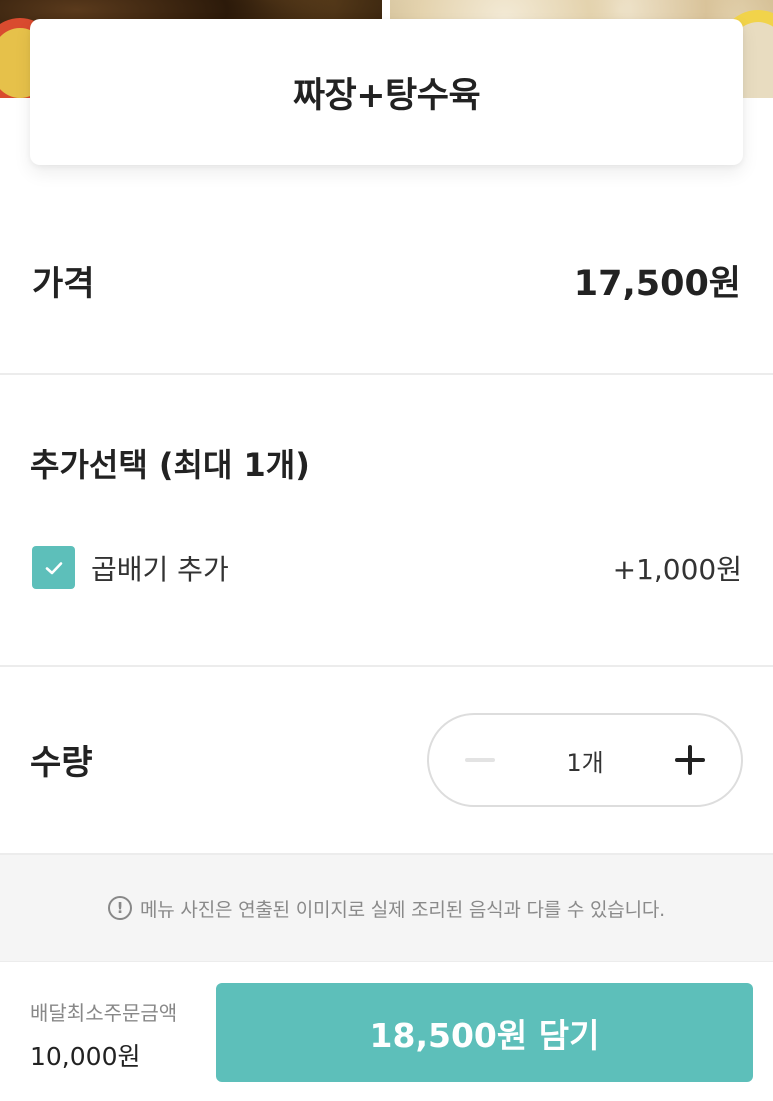 This screenshot has width=773, height=1101. I want to click on options-title: 추가선택 (최대 1개), so click(170, 465).